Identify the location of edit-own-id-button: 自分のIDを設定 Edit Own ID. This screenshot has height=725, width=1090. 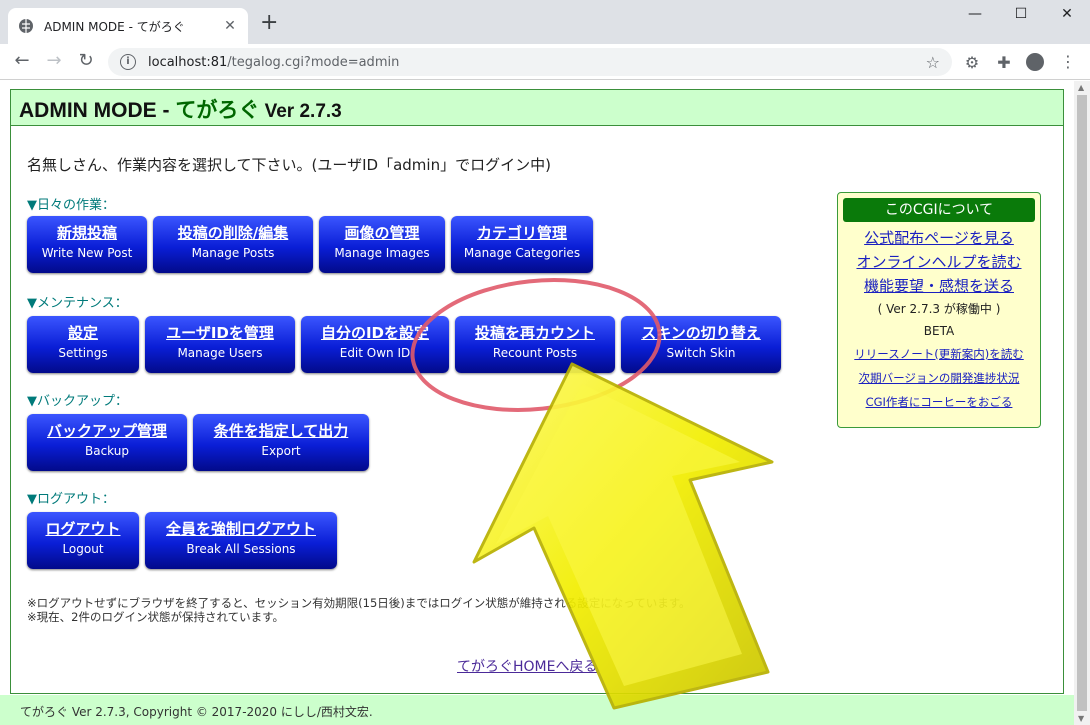
(375, 344).